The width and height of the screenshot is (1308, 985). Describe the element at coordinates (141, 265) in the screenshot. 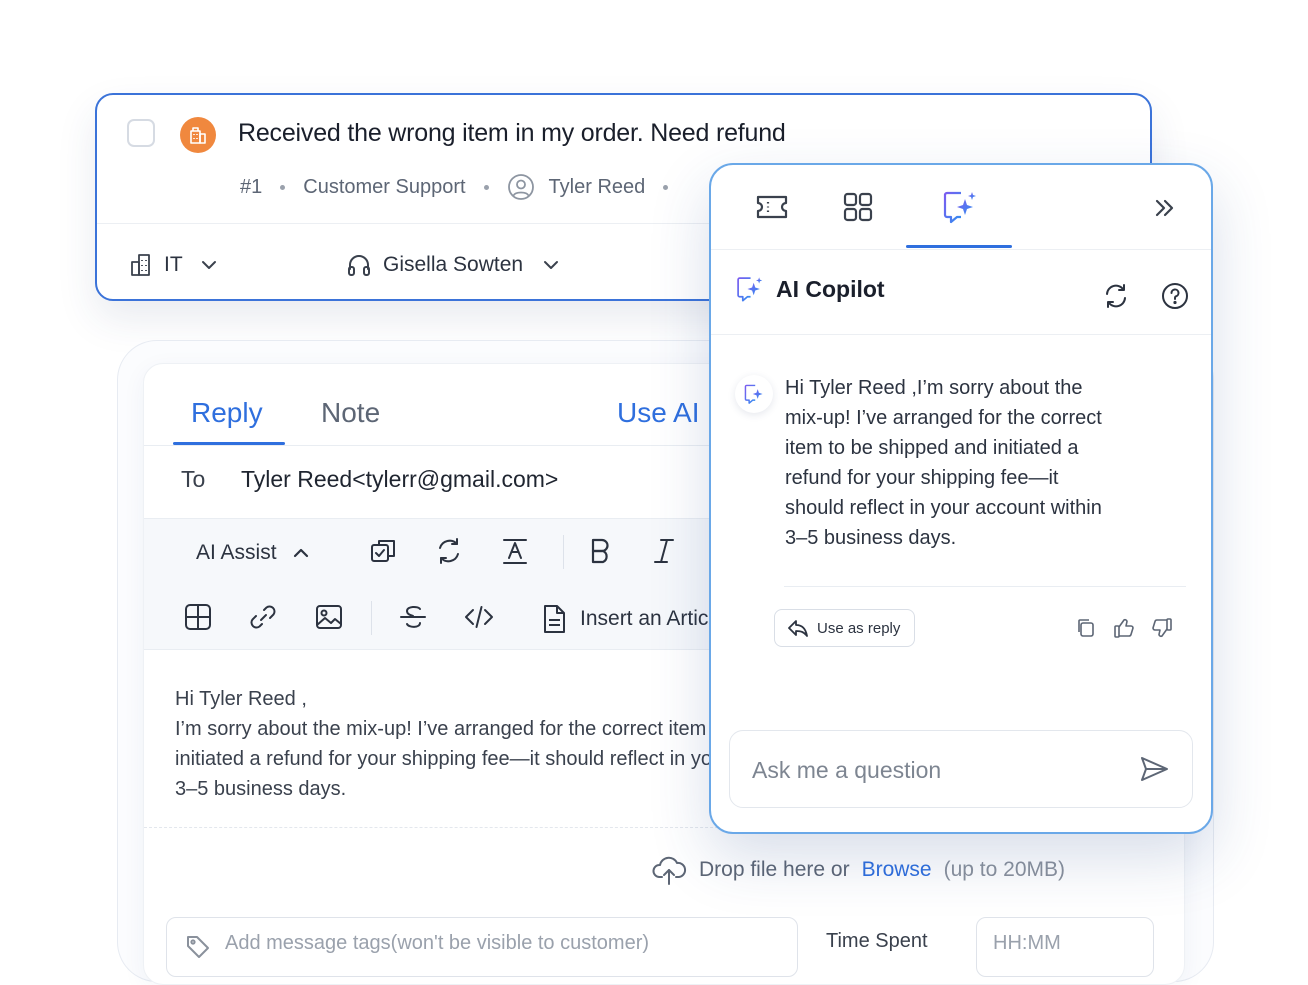

I see `building-icon` at that location.